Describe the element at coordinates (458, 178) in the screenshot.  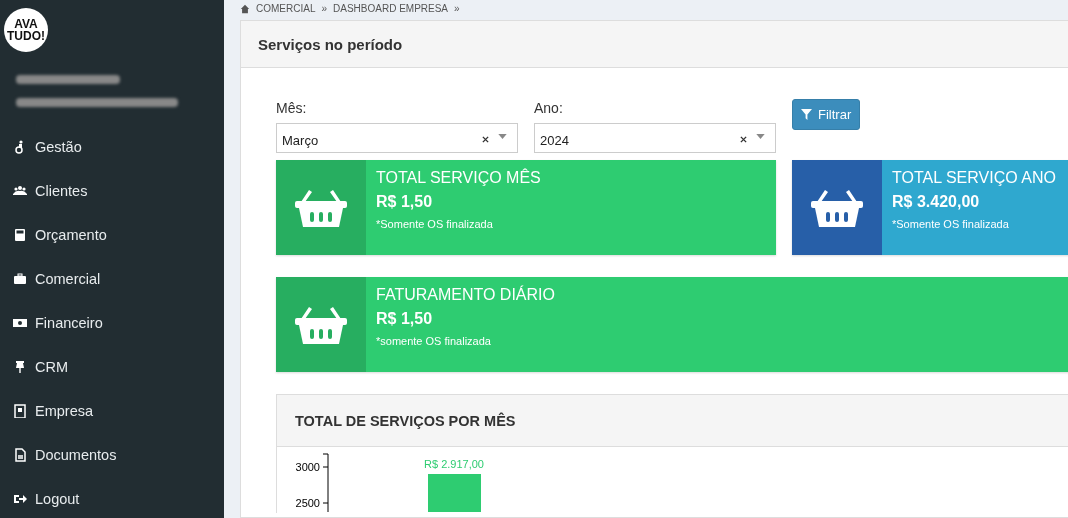
I see `card-title: TOTAL SERVIÇO MÊS` at that location.